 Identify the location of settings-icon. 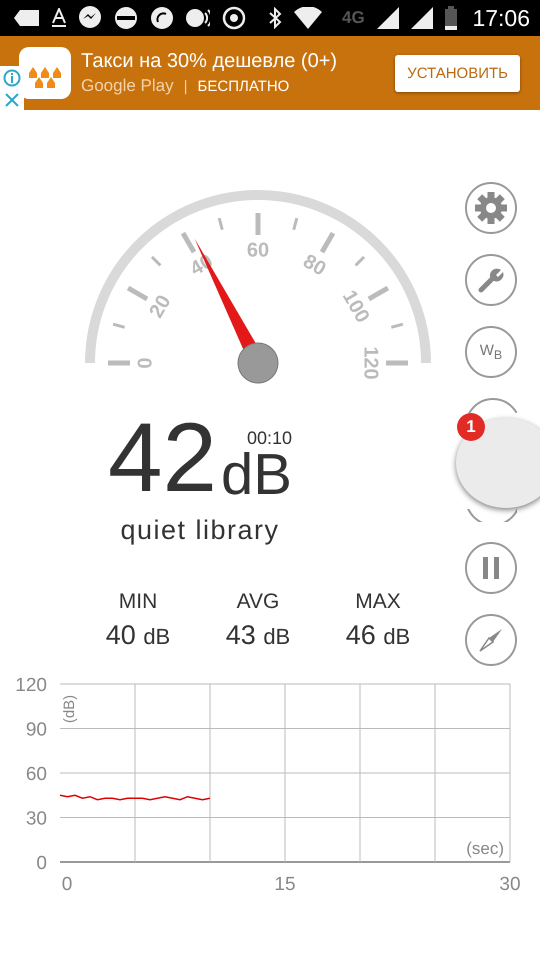
(491, 208).